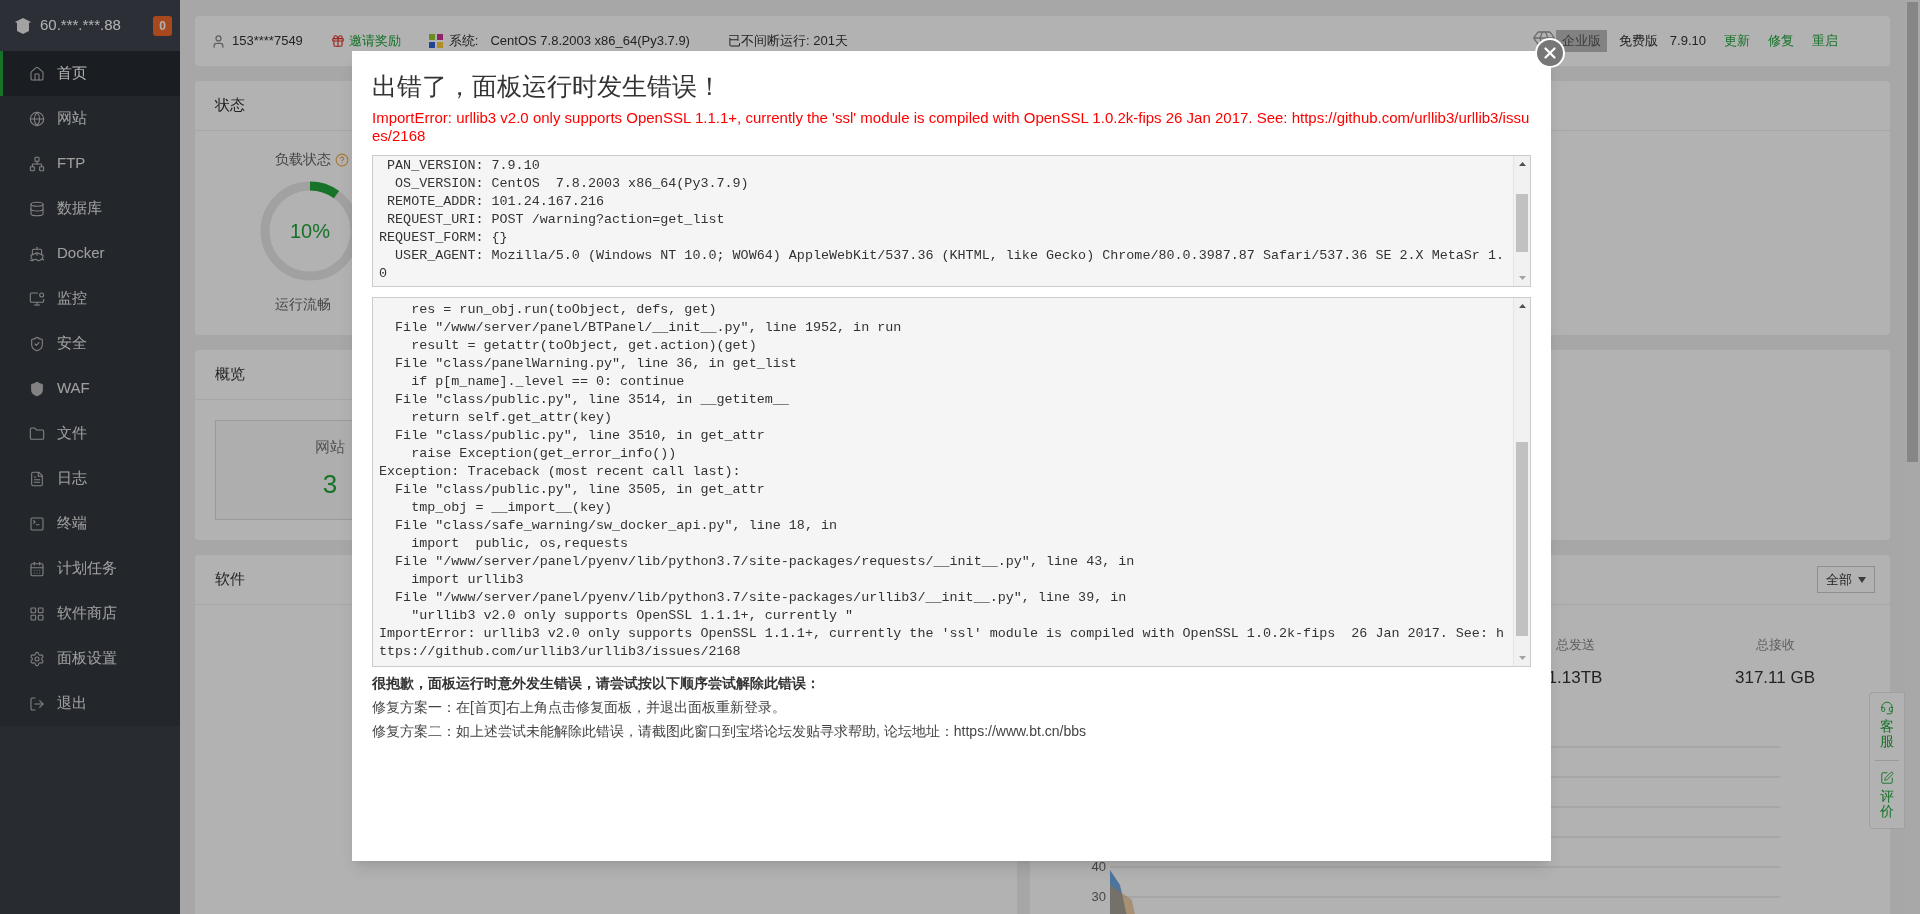  I want to click on sidebar-item: 计划任务, so click(90, 568).